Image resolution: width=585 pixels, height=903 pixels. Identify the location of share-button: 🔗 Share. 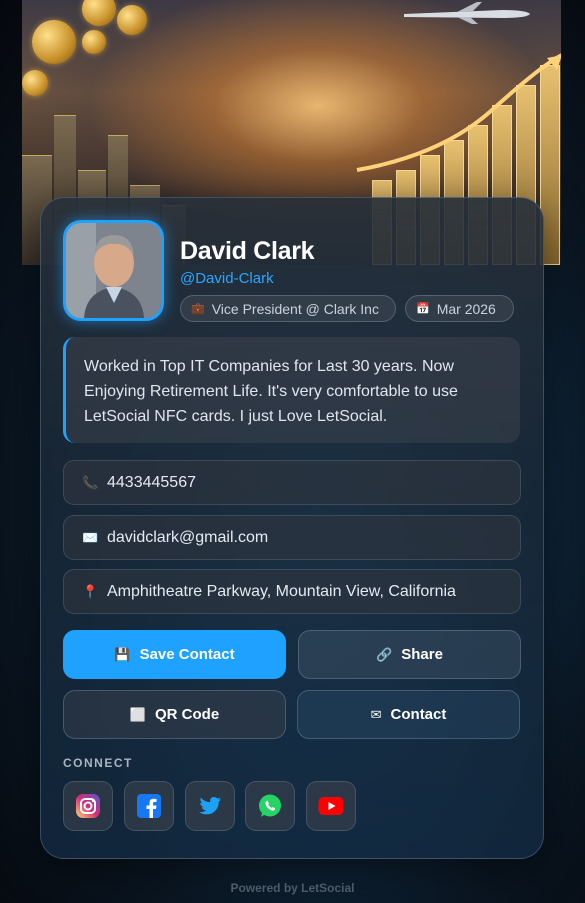
(409, 654).